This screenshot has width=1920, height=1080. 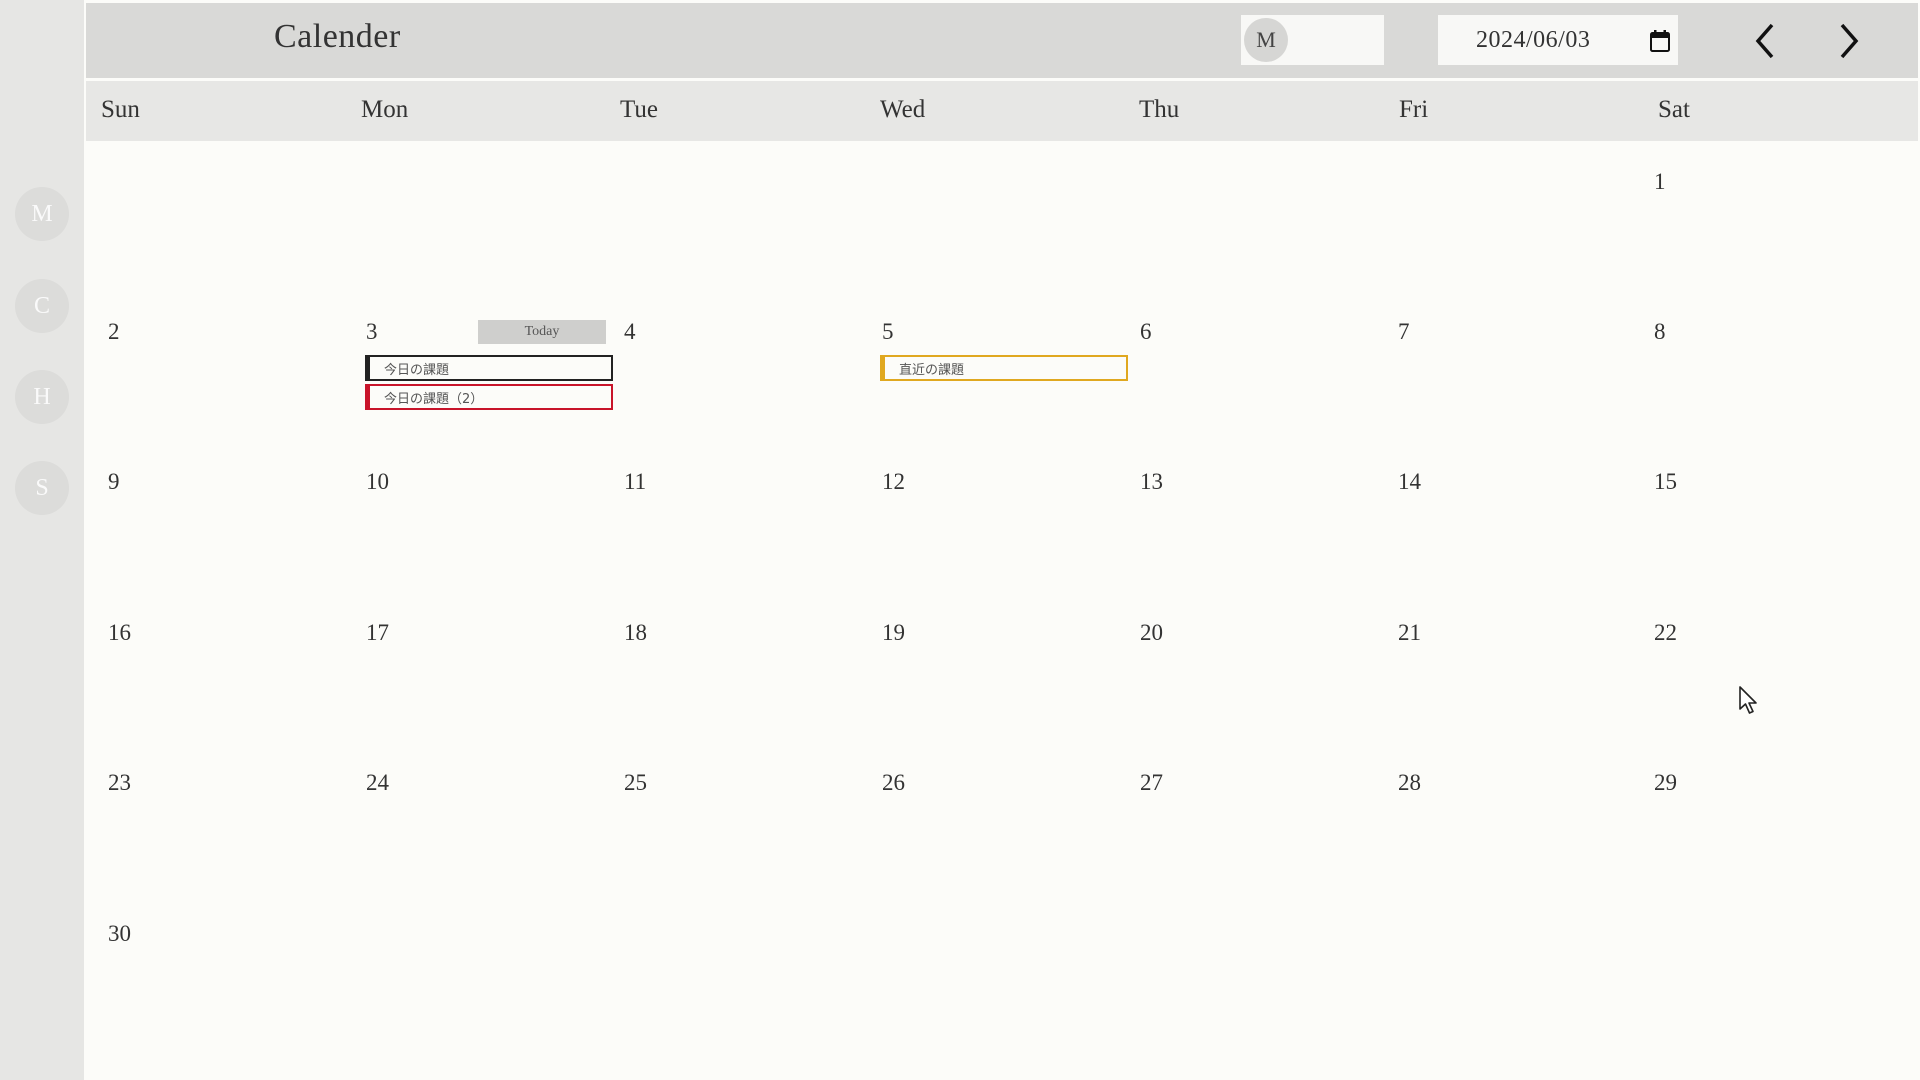 What do you see at coordinates (1665, 481) in the screenshot?
I see `day-number: 15` at bounding box center [1665, 481].